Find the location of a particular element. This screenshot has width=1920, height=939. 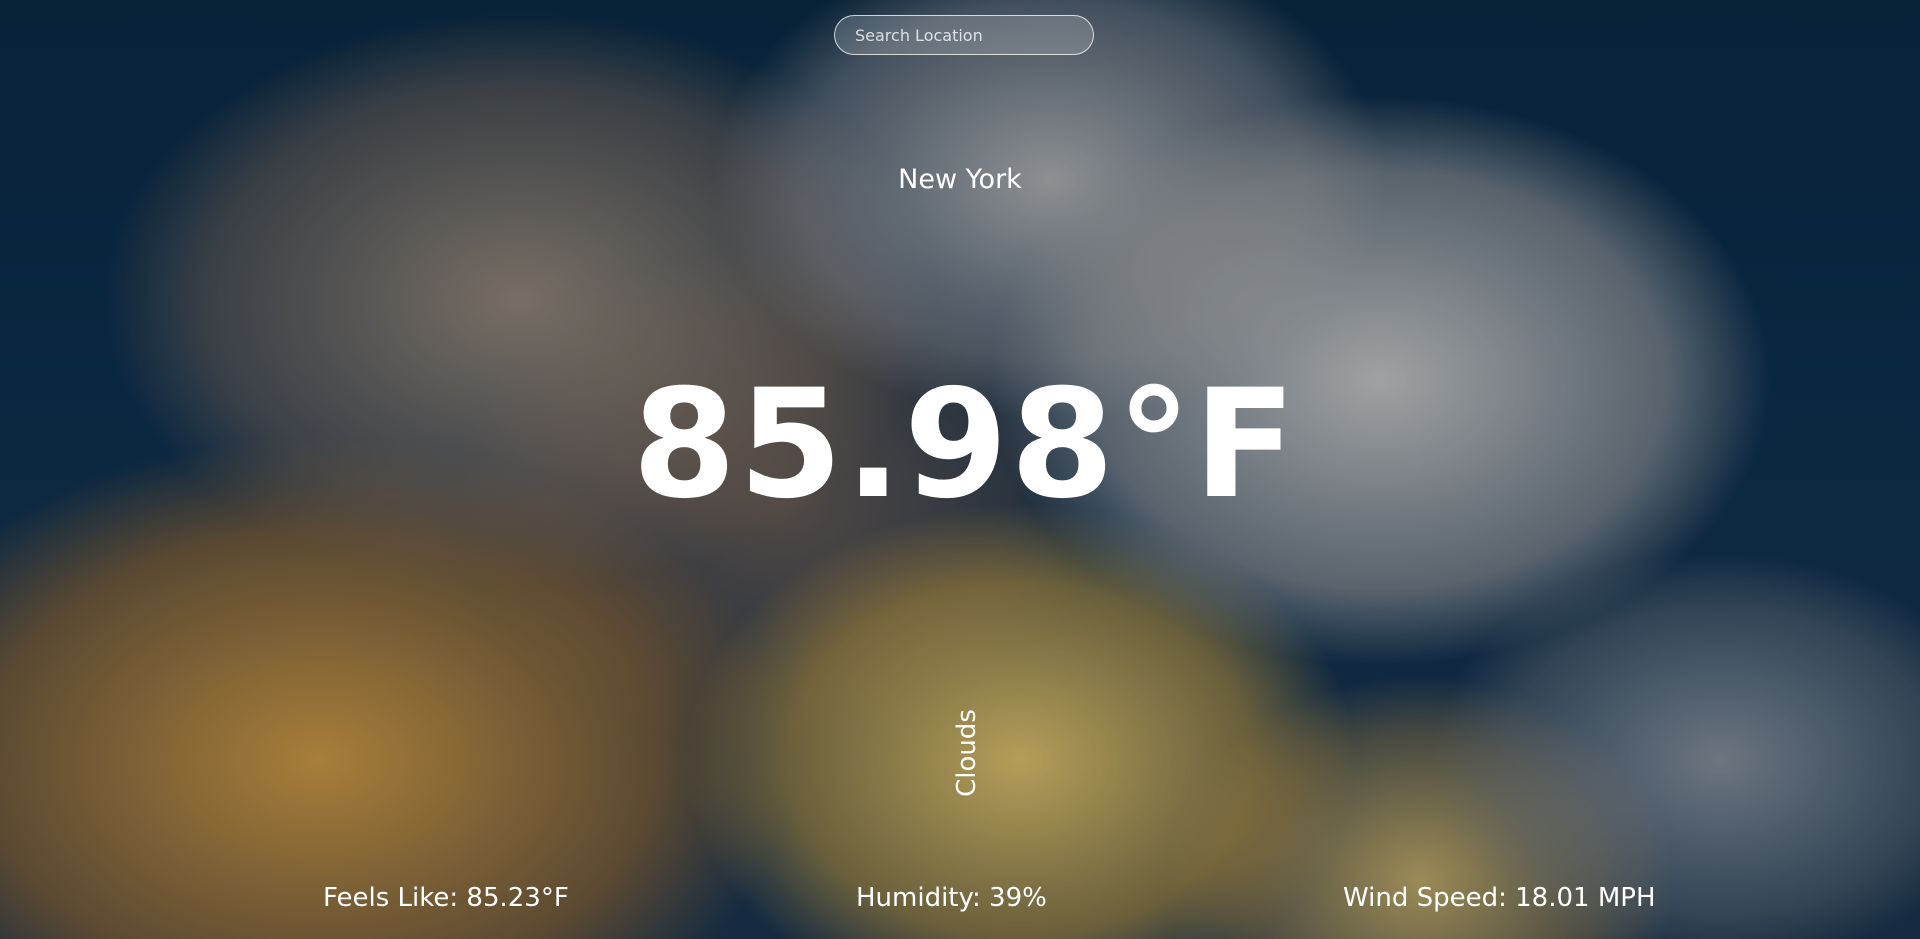

weather-condition: Clouds is located at coordinates (967, 753).